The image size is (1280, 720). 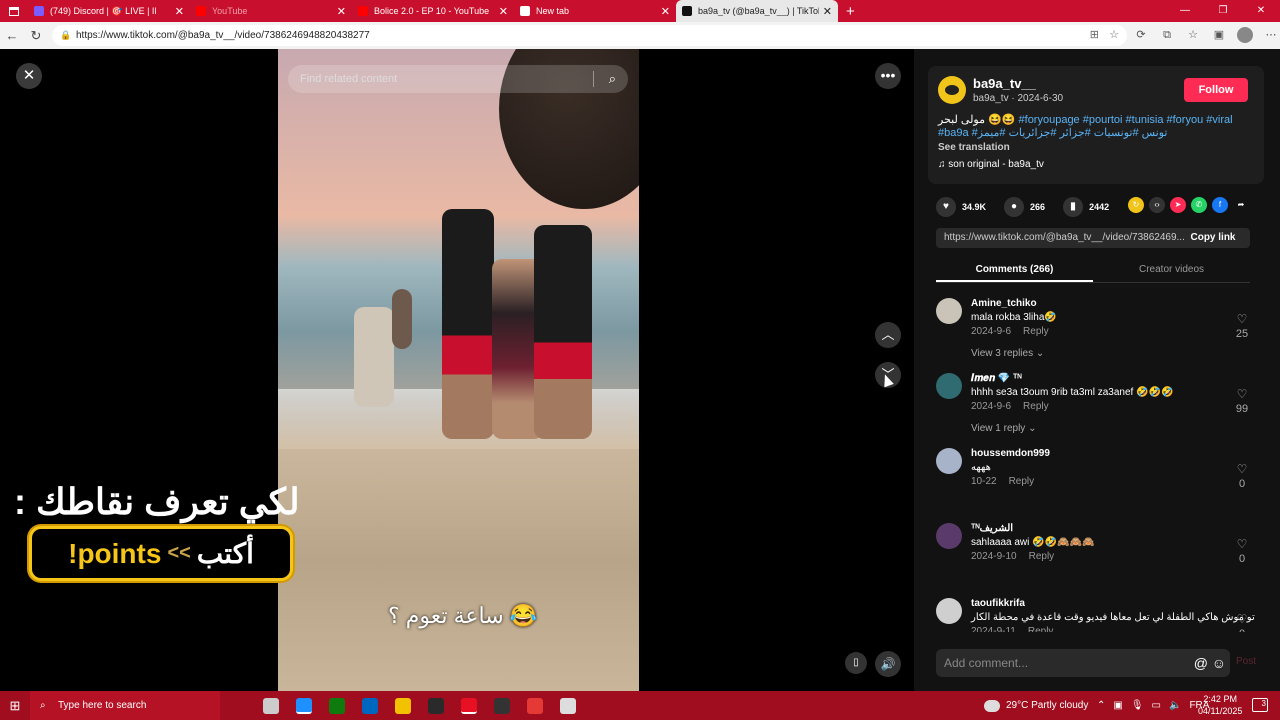 What do you see at coordinates (1137, 705) in the screenshot?
I see `microphone-icon: 🎙` at bounding box center [1137, 705].